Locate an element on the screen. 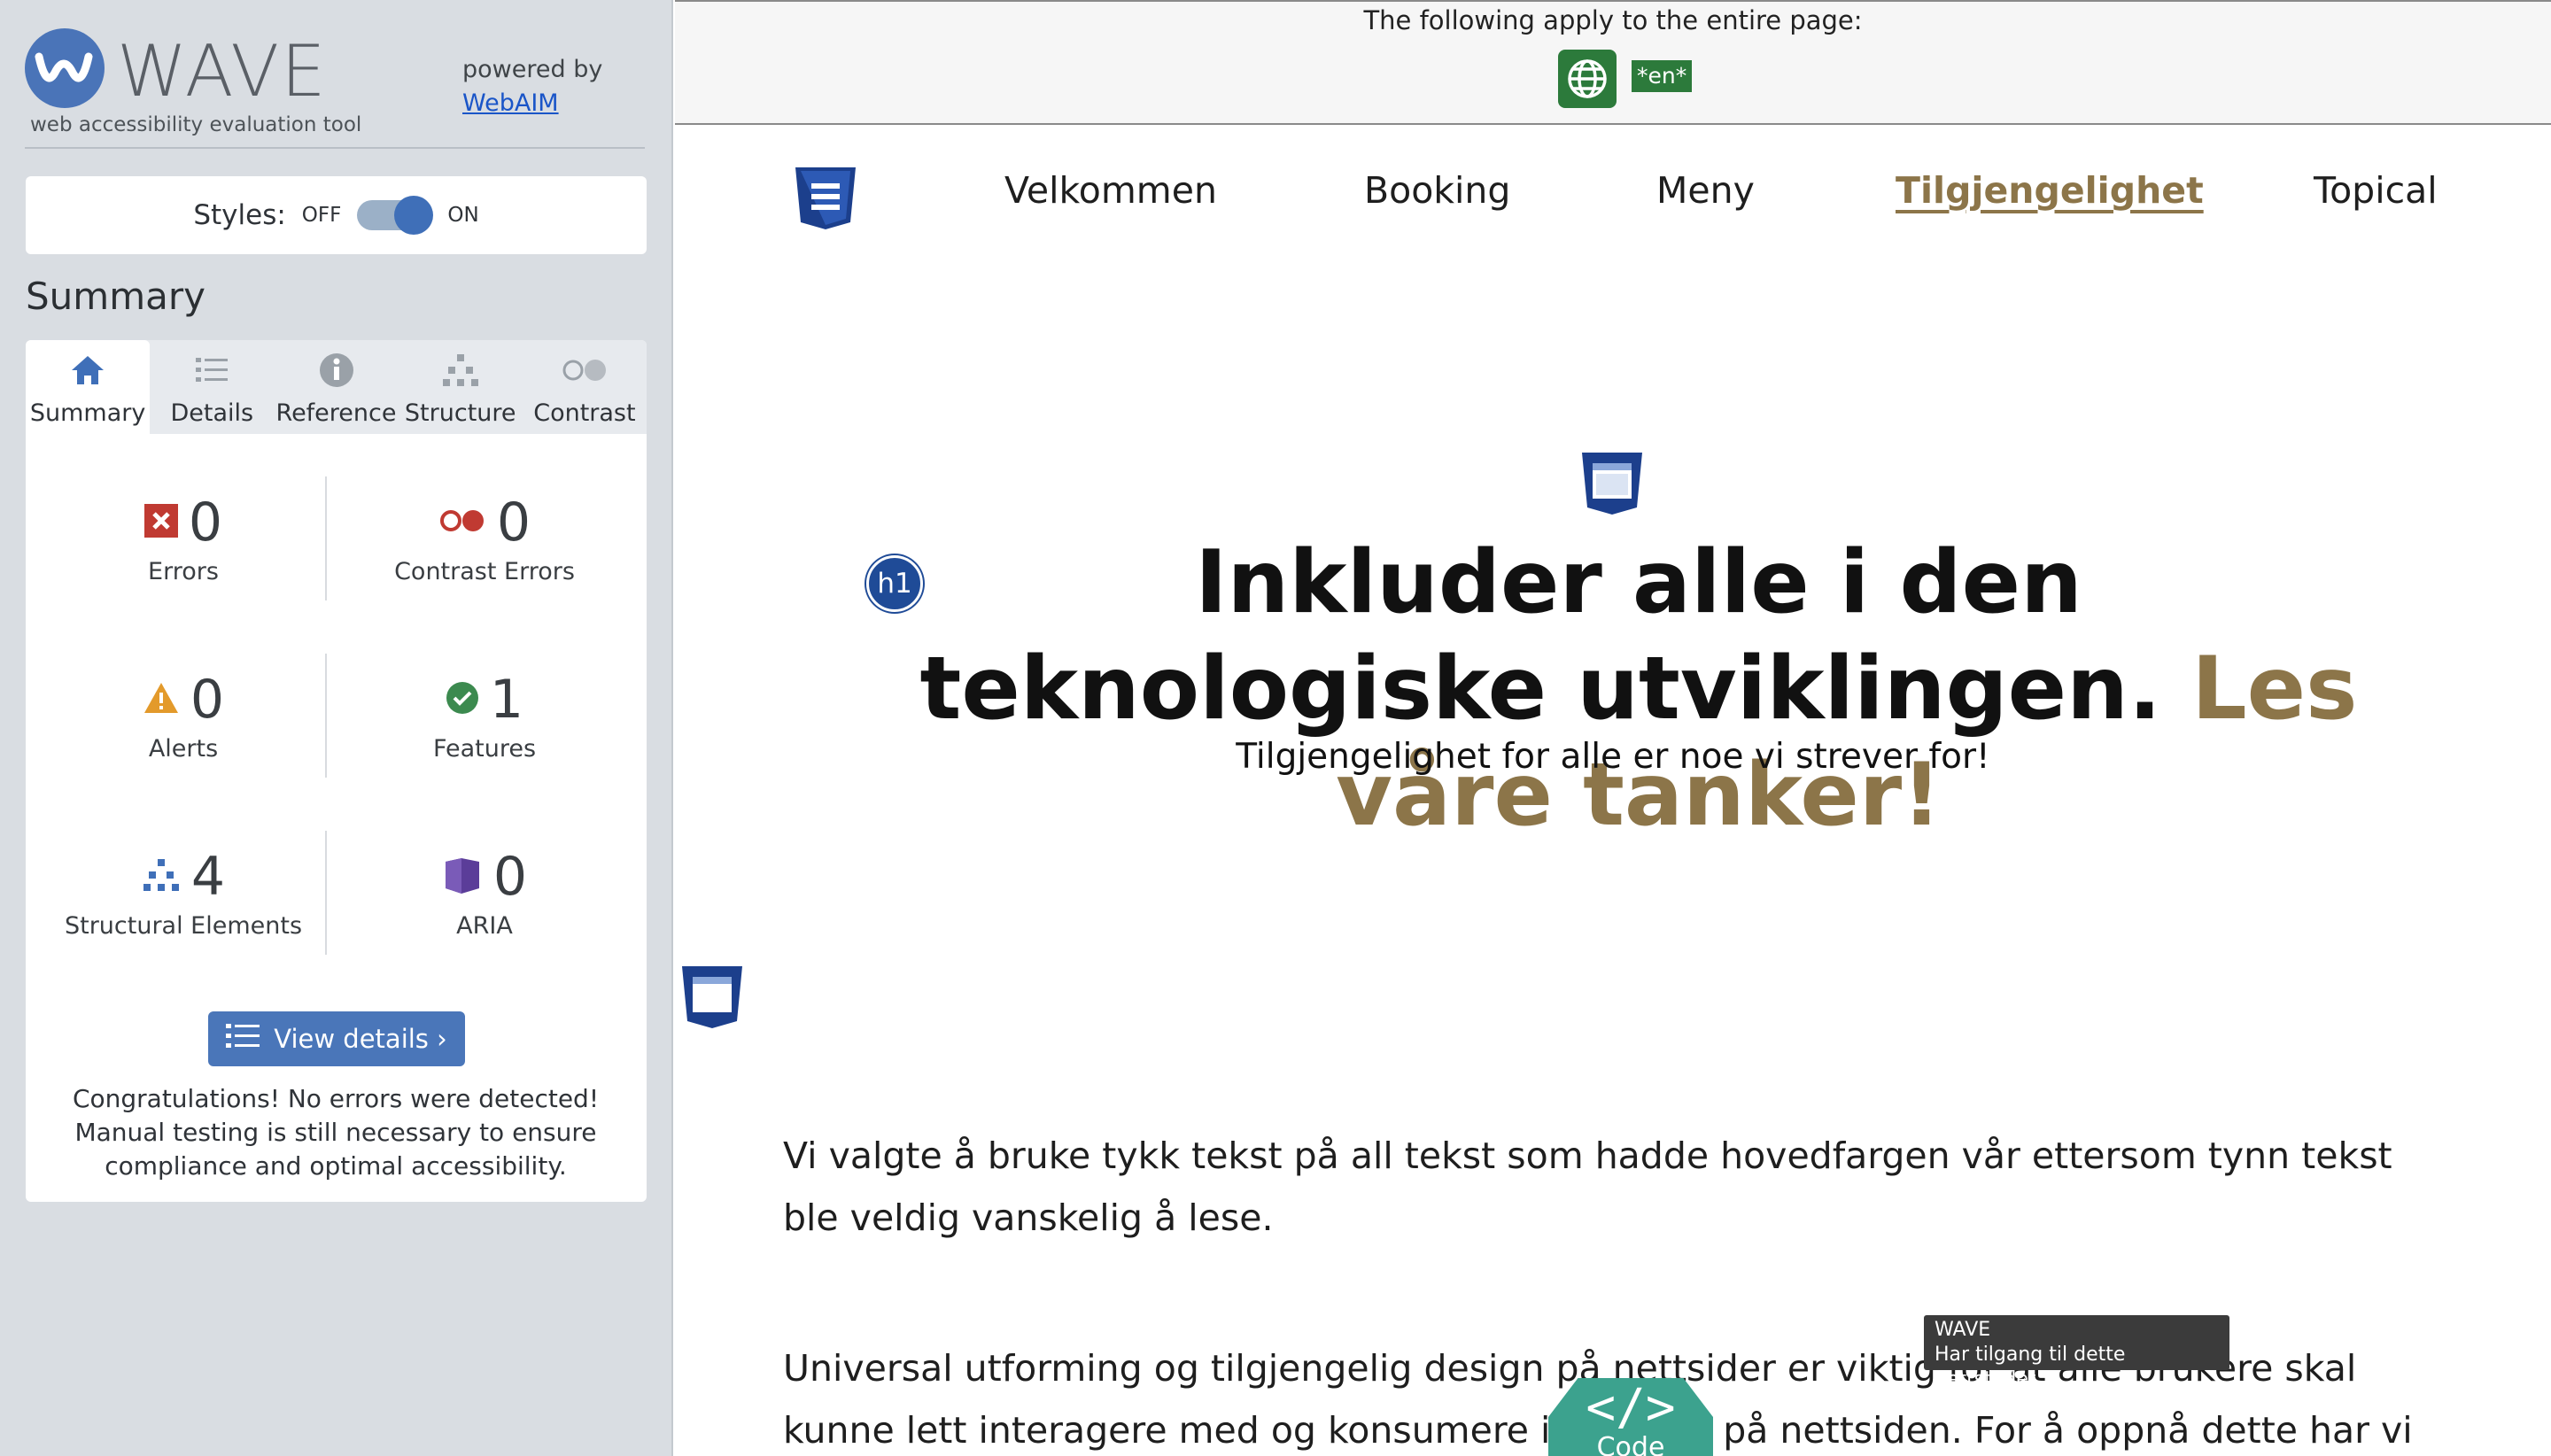  wave-tagline: web accessibility evaluation tool is located at coordinates (196, 125).